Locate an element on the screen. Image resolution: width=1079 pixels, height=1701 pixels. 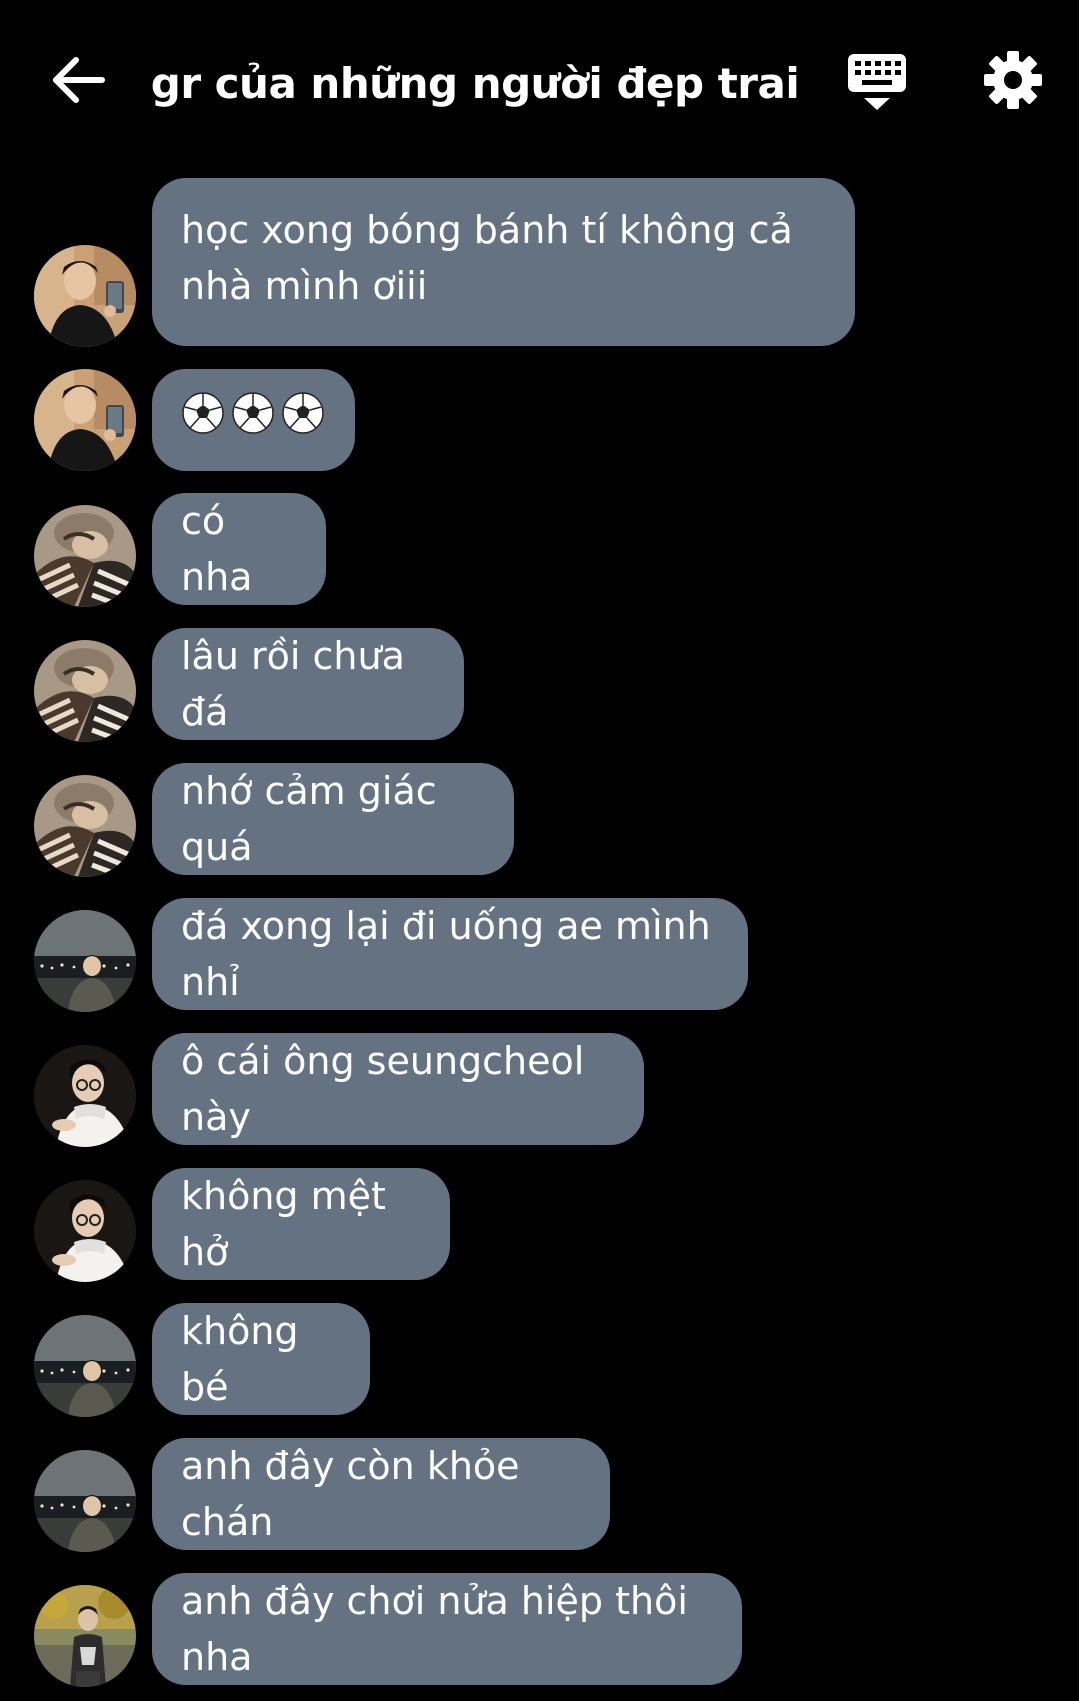
message-bubble: không bé is located at coordinates (261, 1359).